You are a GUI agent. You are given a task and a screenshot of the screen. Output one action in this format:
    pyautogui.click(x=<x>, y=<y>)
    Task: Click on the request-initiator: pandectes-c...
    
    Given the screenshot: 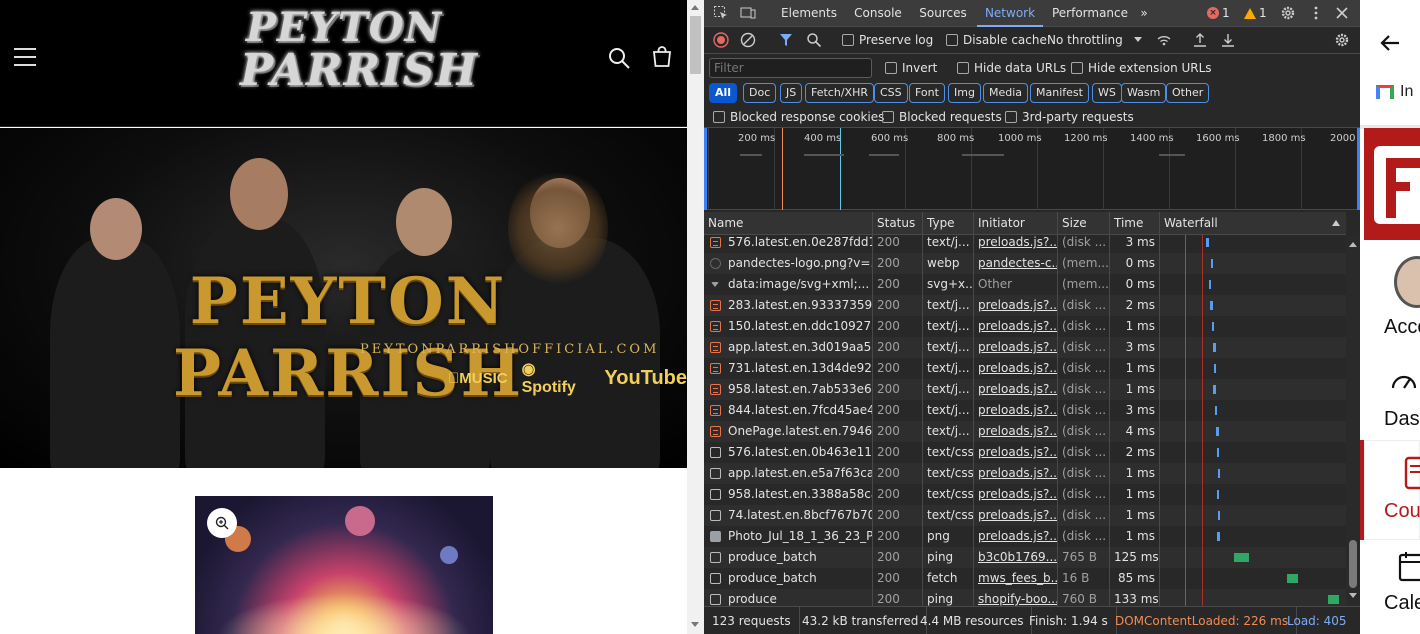 What is the action you would take?
    pyautogui.click(x=1016, y=263)
    